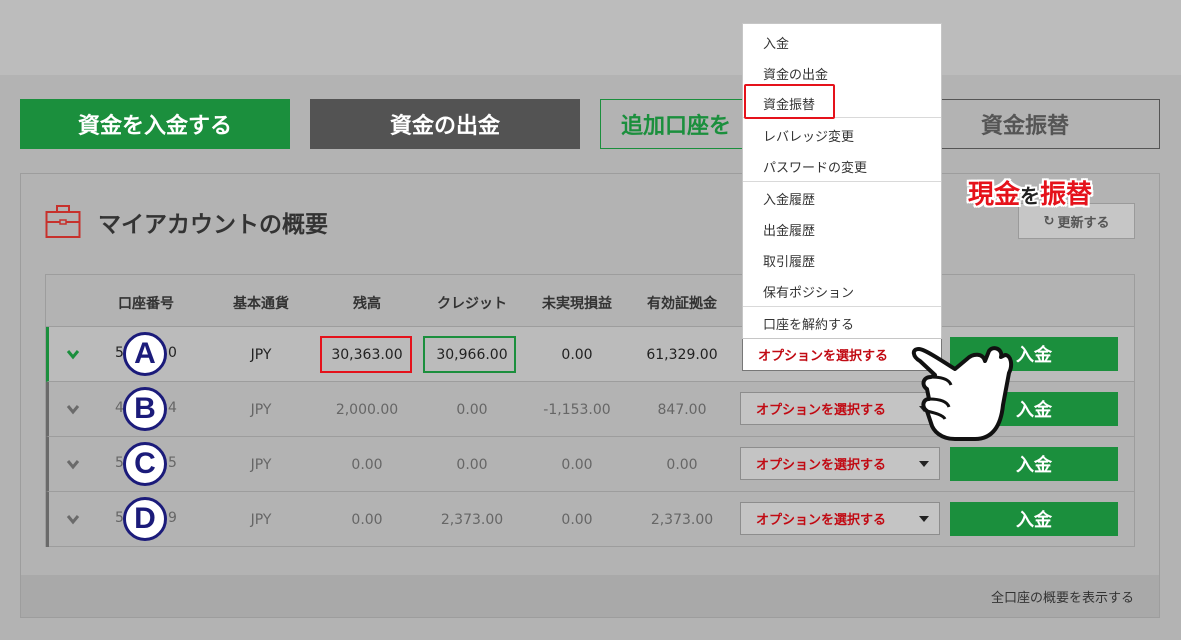 This screenshot has width=1181, height=640. I want to click on menu-item-withdraw: 資金の出金, so click(795, 73).